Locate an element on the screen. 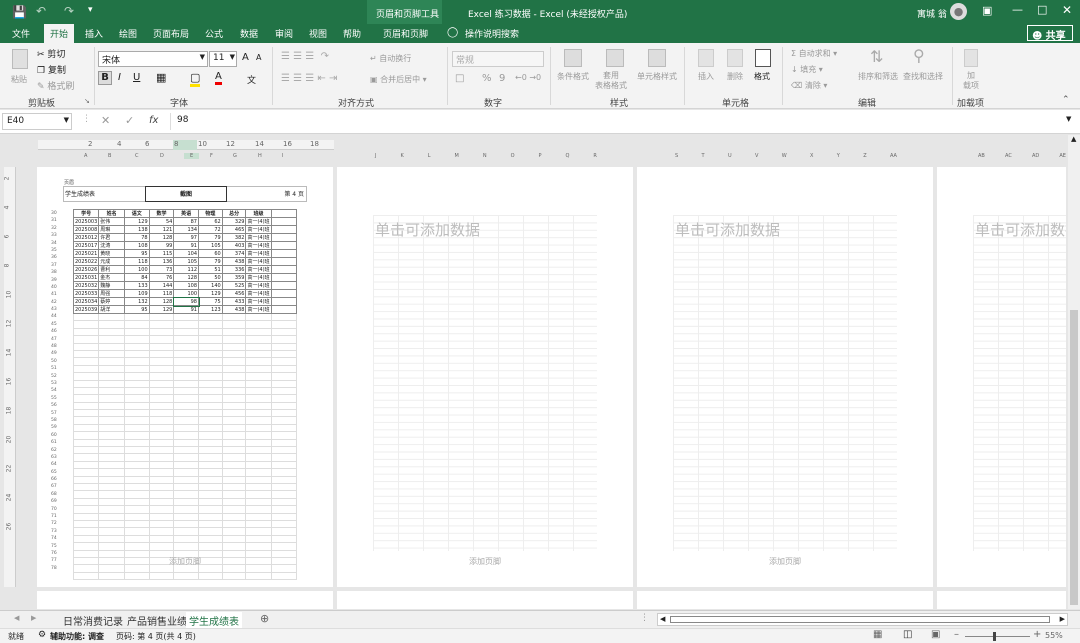  row-number: 70 is located at coordinates (56, 509).